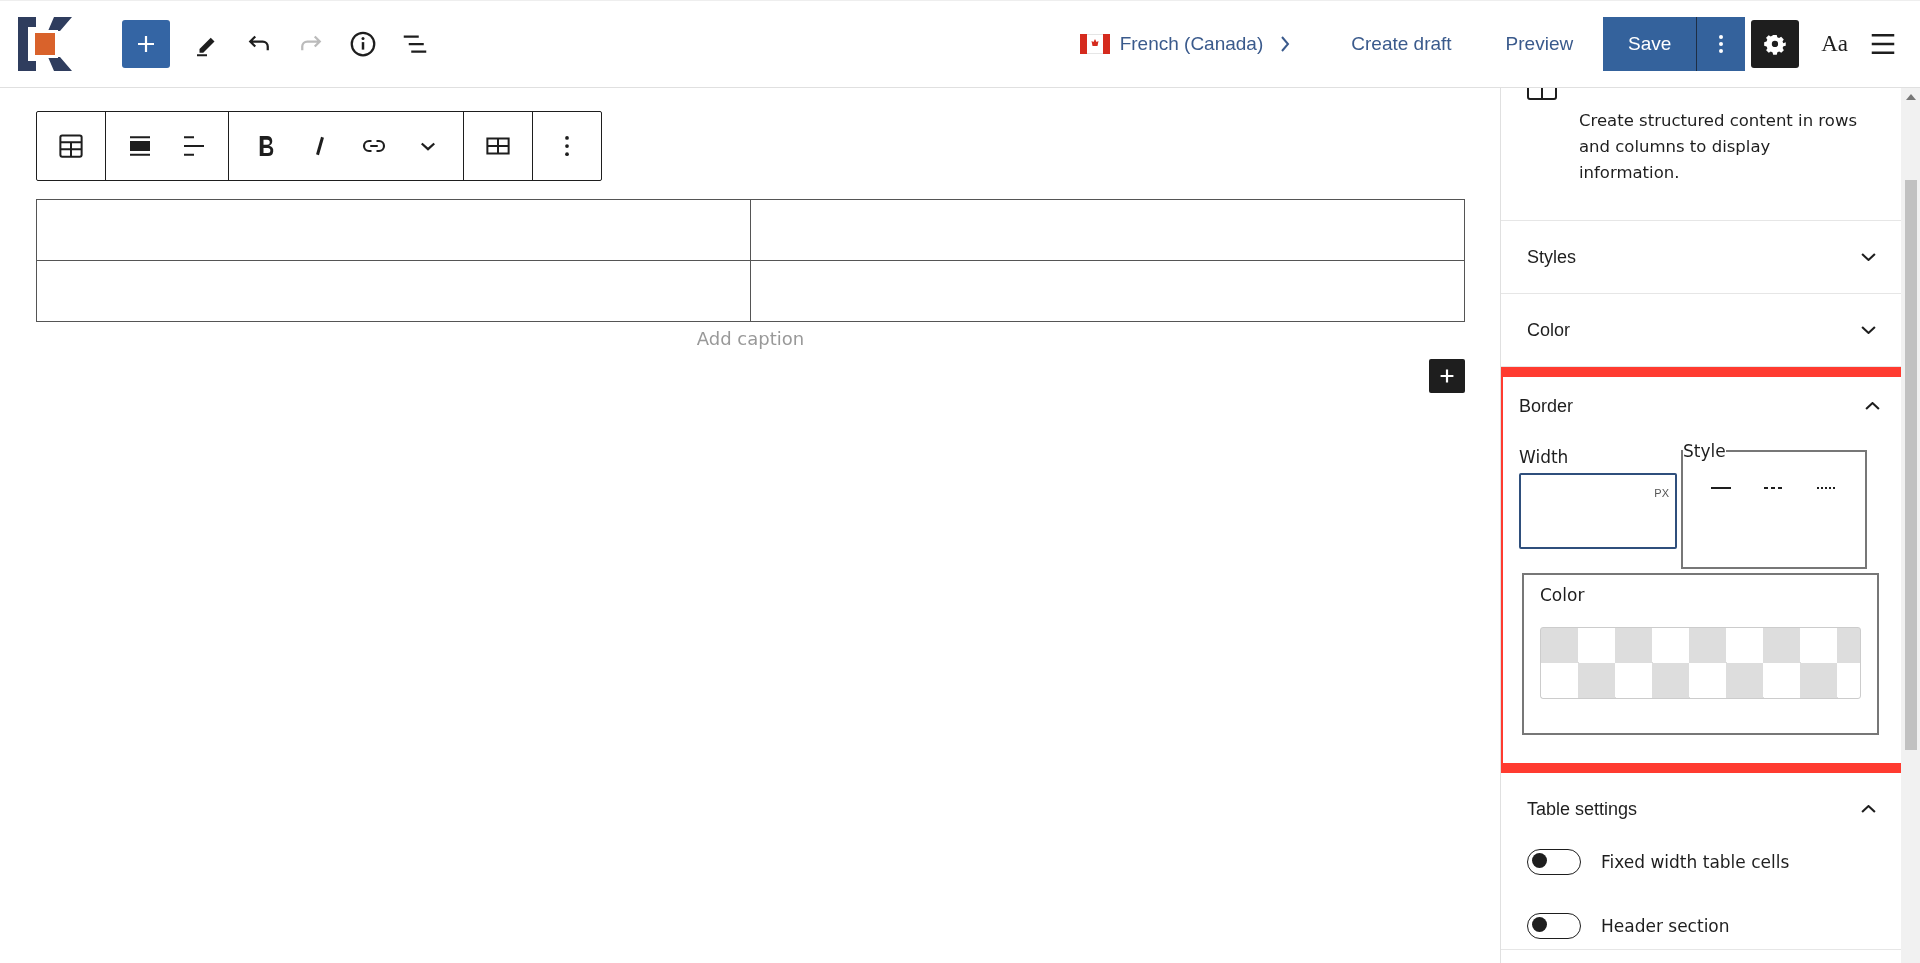 This screenshot has height=963, width=1920. I want to click on header-link: Create draft, so click(1401, 44).